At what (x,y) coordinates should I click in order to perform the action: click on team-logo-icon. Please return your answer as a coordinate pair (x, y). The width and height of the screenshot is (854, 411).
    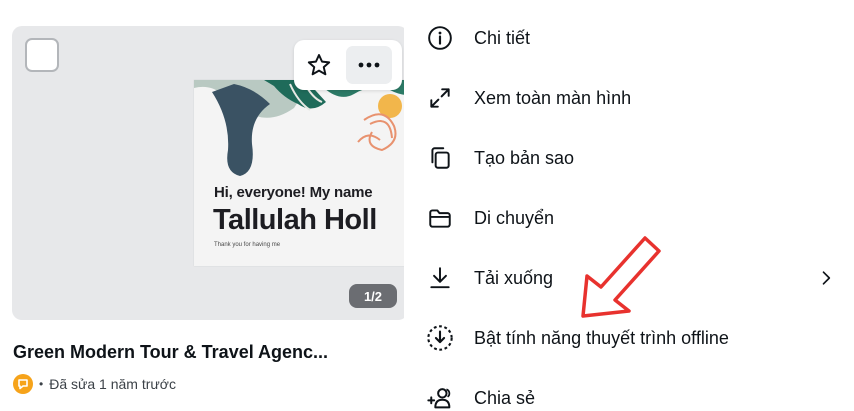
    Looking at the image, I should click on (23, 384).